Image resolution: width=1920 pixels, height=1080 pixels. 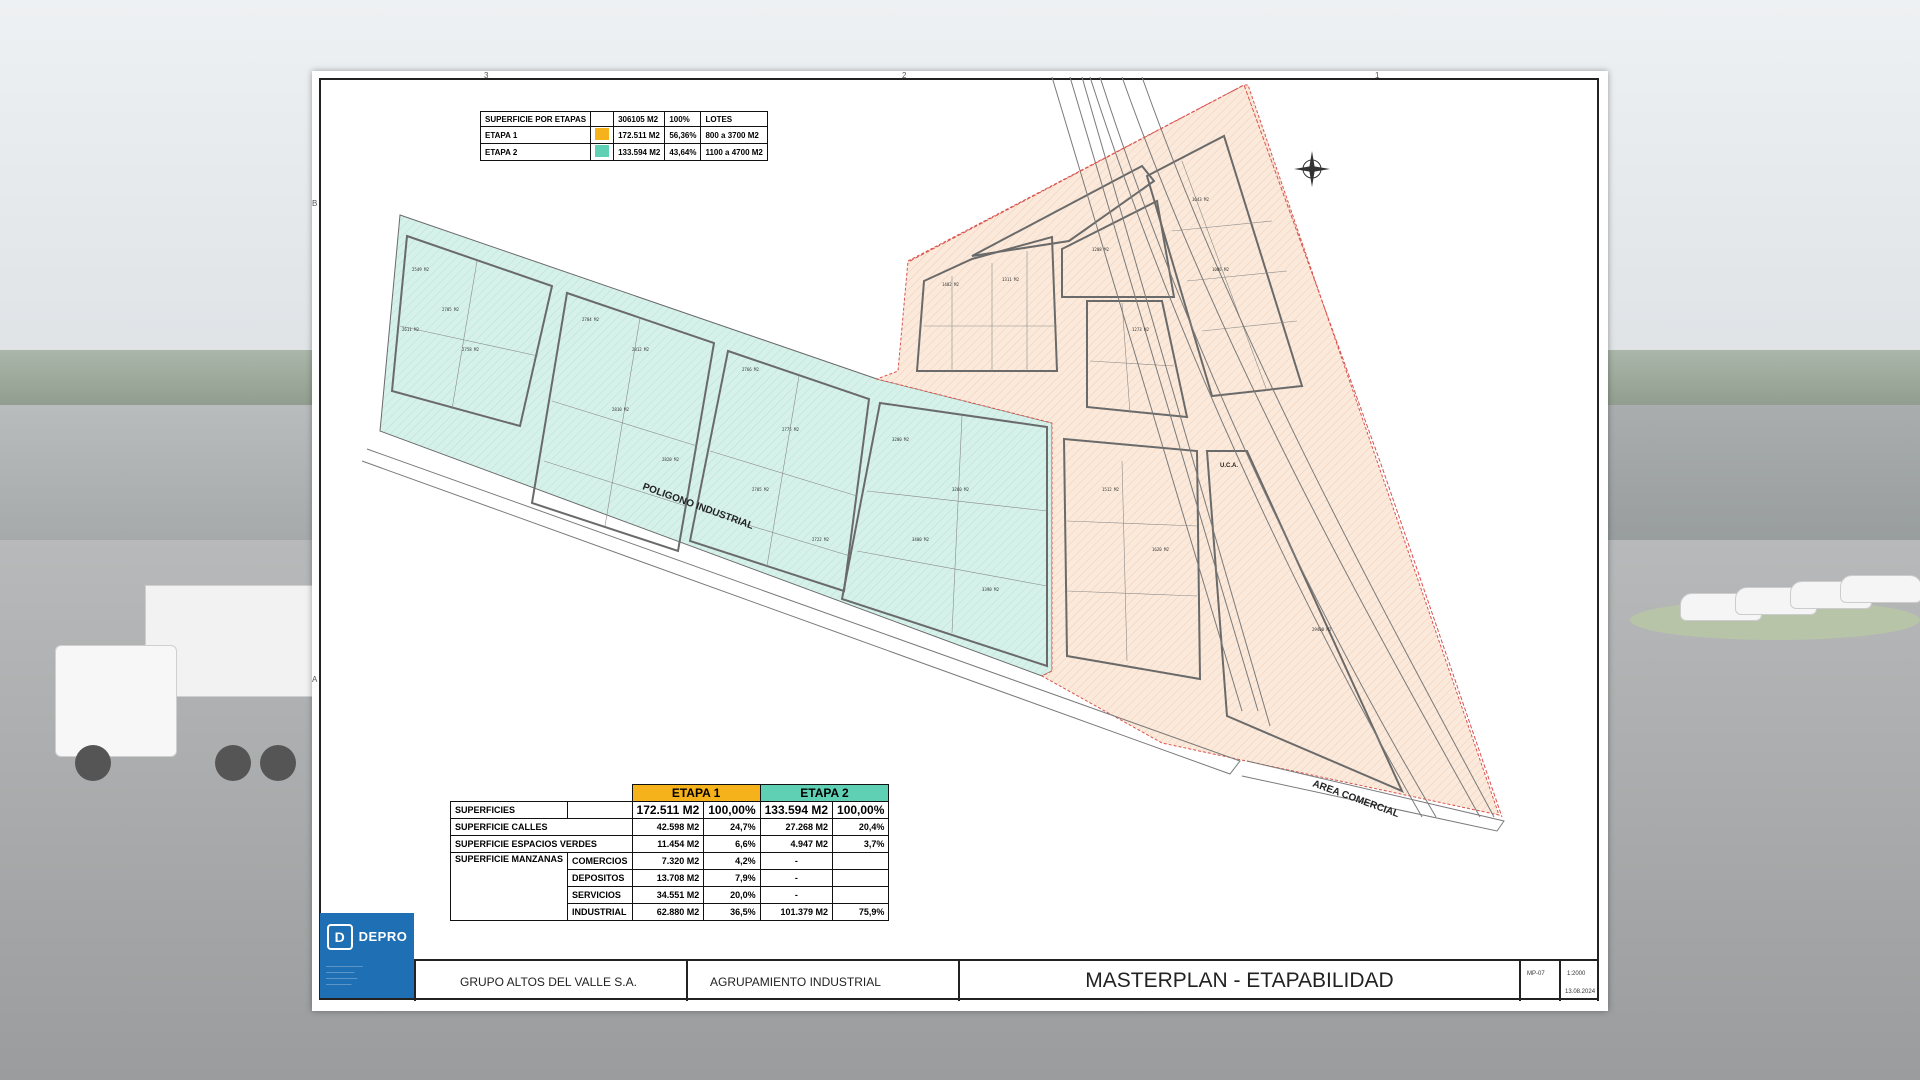 I want to click on north-arrow-icon, so click(x=1312, y=169).